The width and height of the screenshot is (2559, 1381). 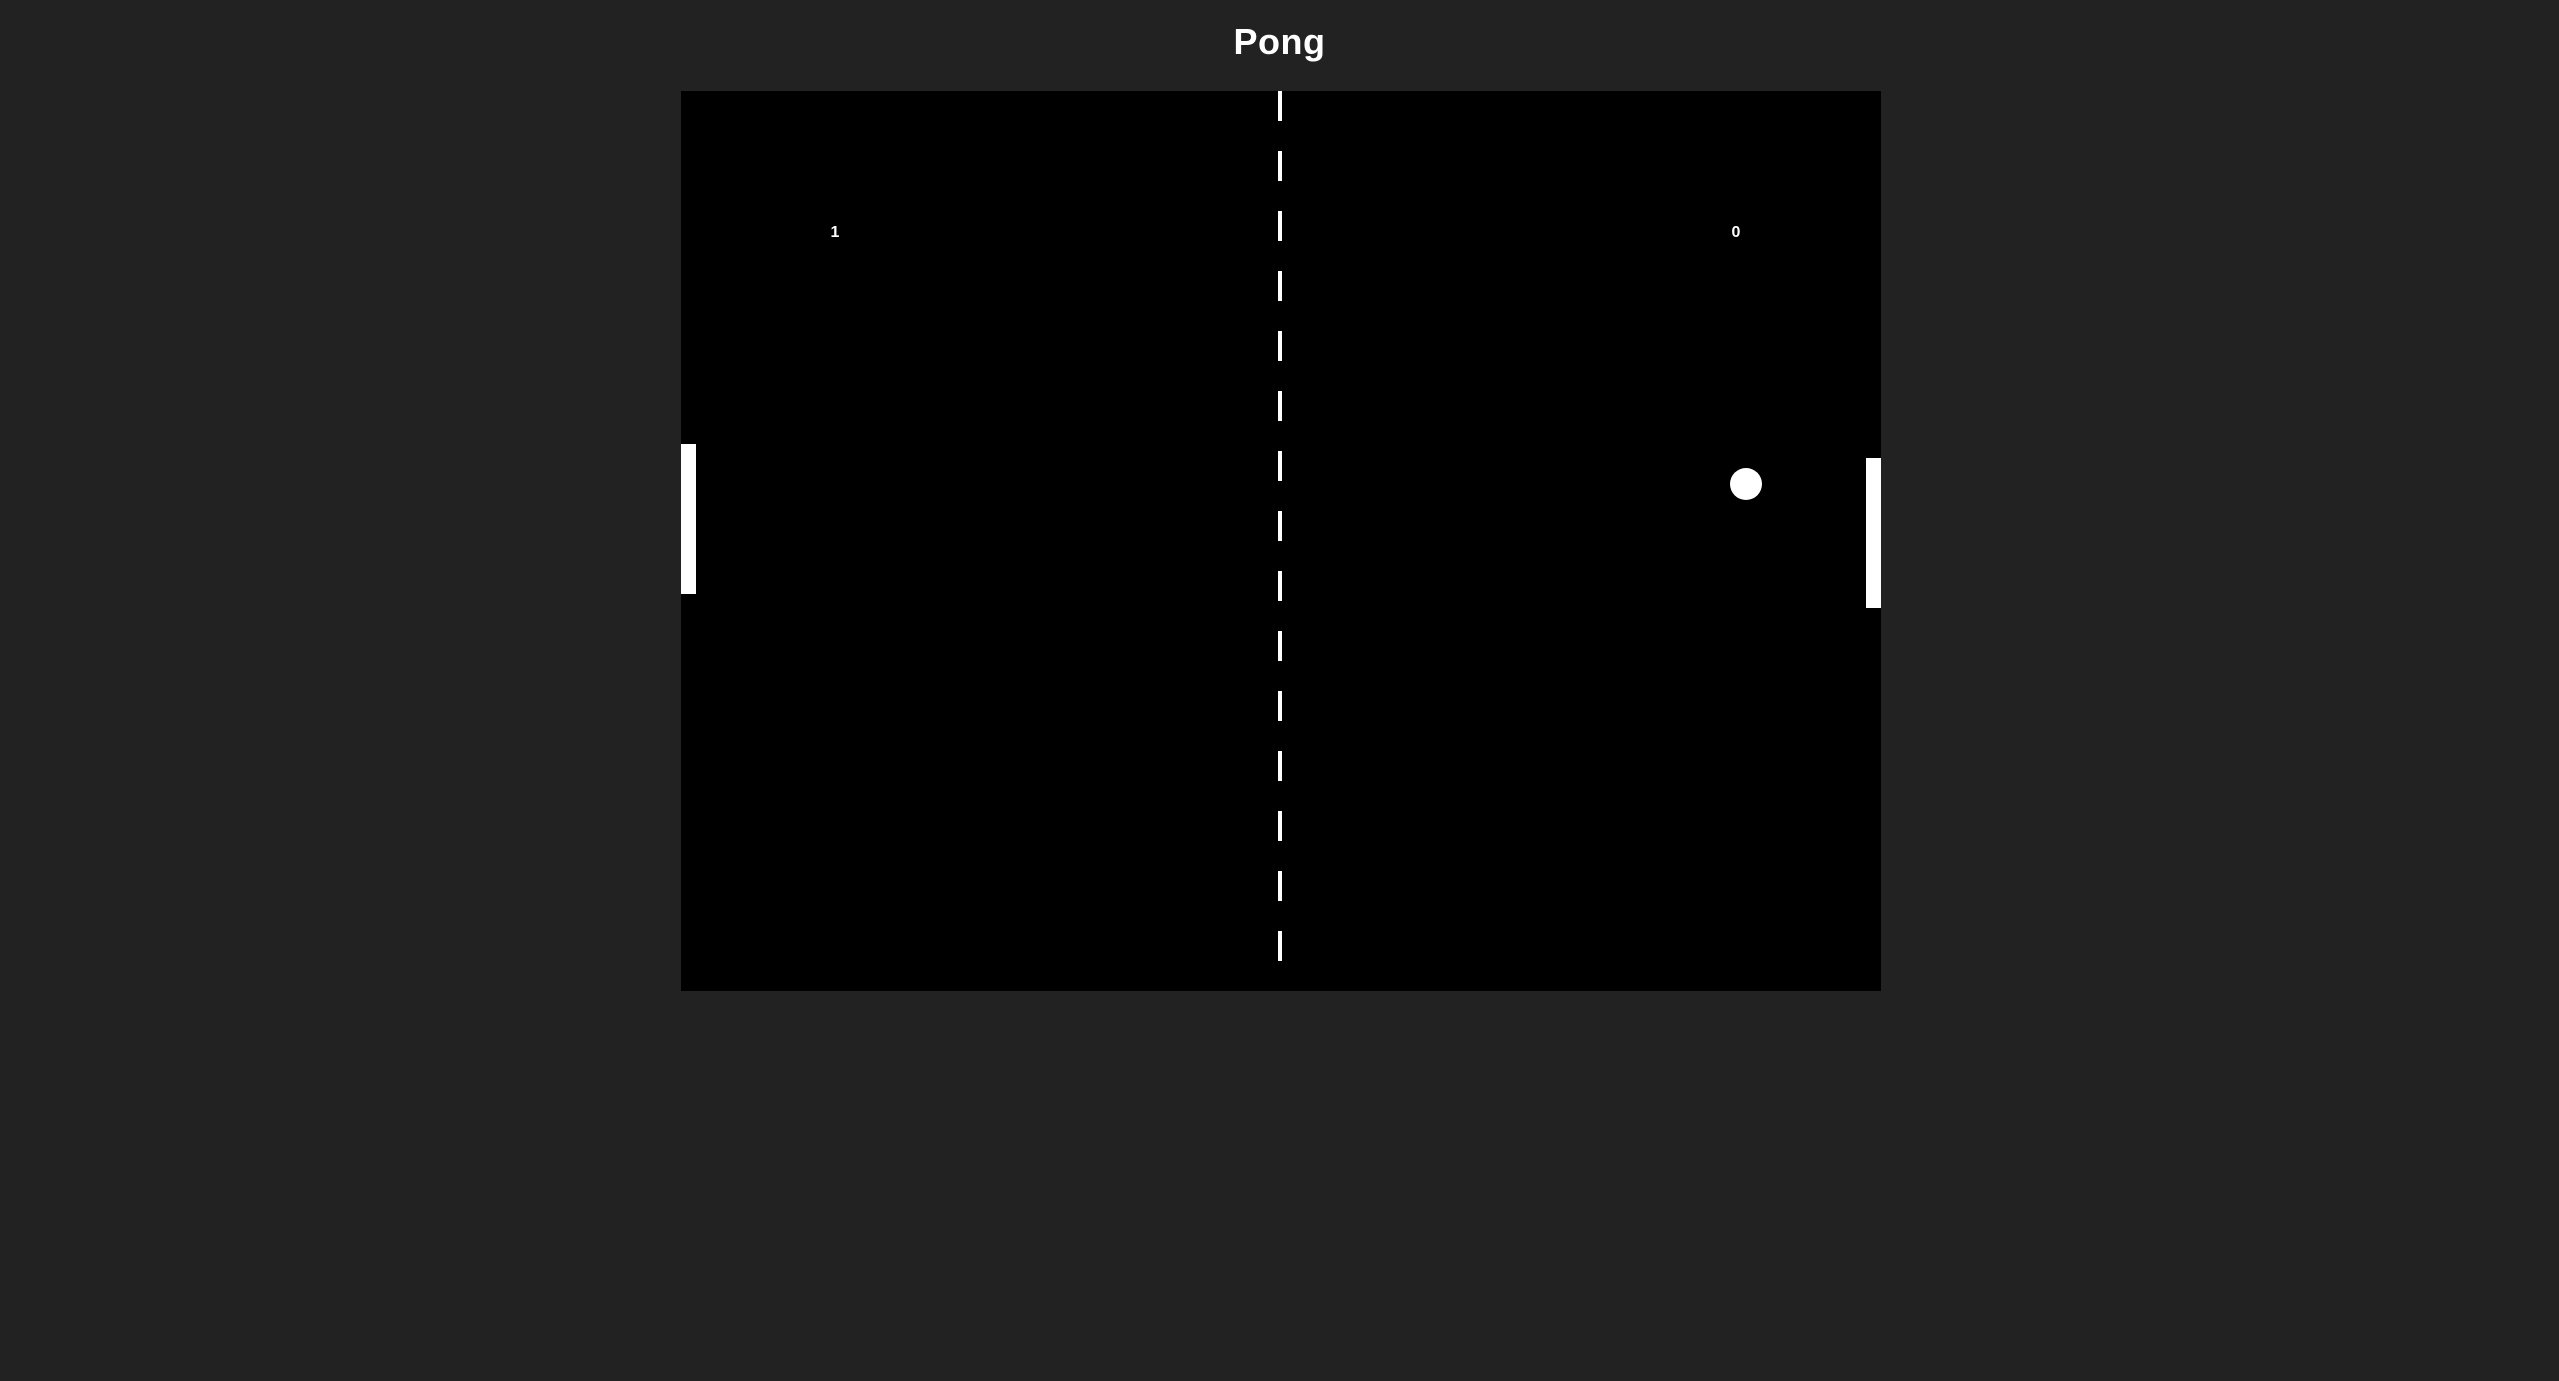 What do you see at coordinates (1736, 232) in the screenshot?
I see `right-player-score: 0` at bounding box center [1736, 232].